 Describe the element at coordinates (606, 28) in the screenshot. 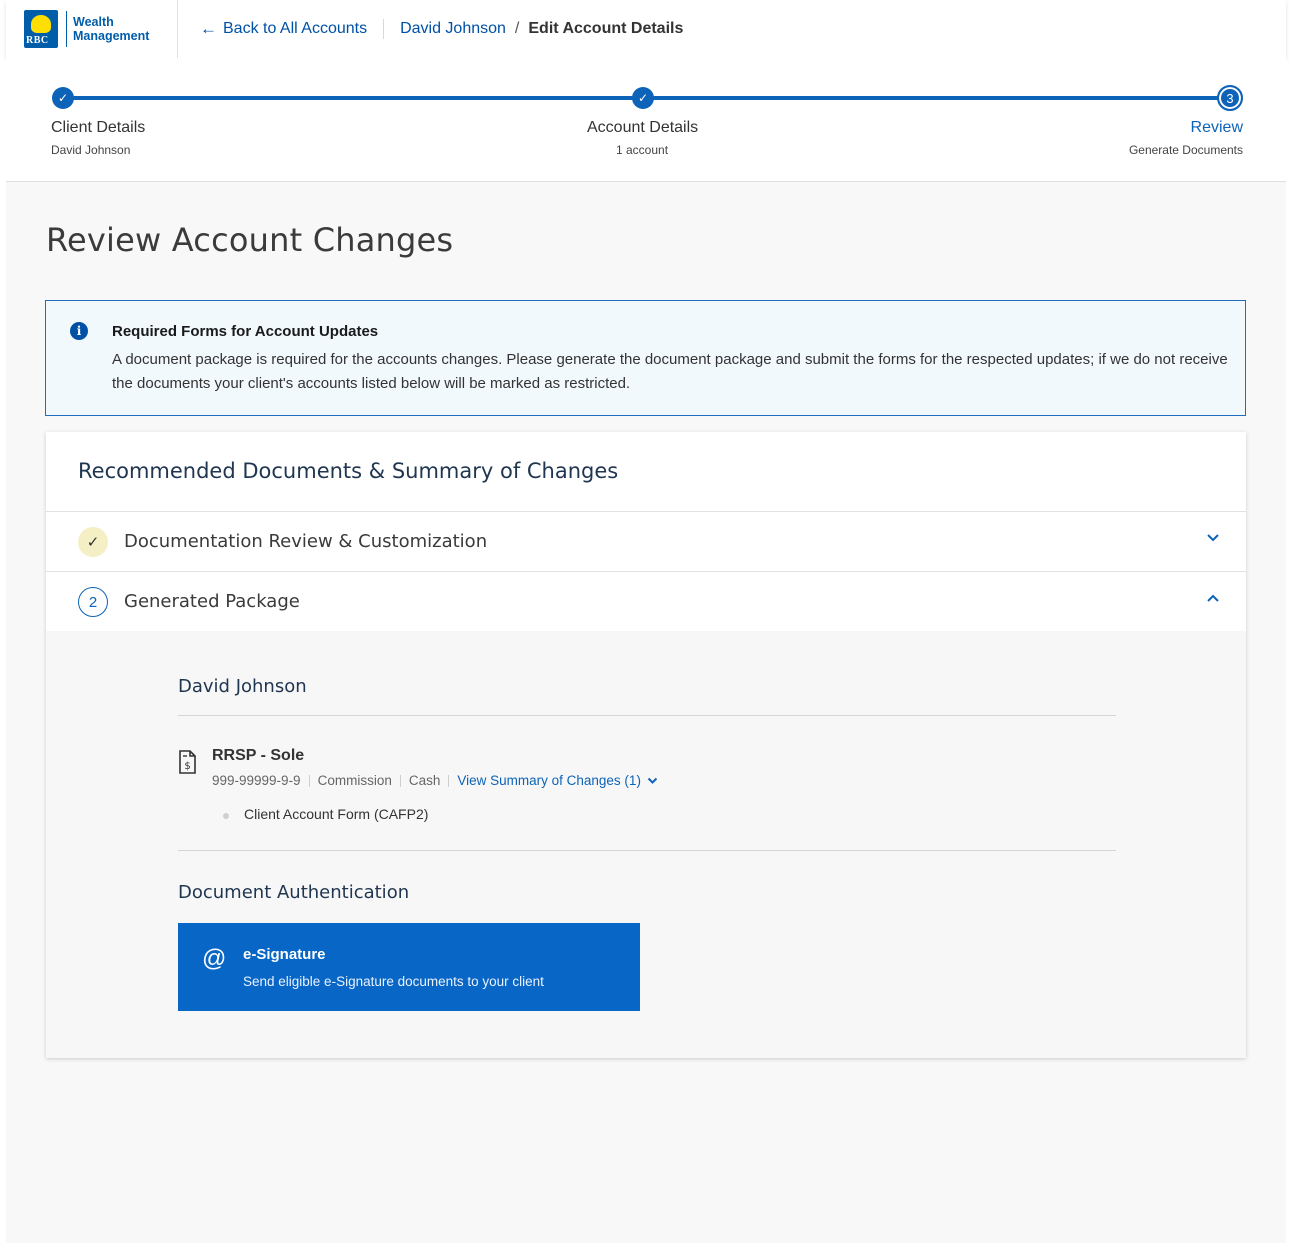

I see `breadcrumb-current: Edit Account Details` at that location.